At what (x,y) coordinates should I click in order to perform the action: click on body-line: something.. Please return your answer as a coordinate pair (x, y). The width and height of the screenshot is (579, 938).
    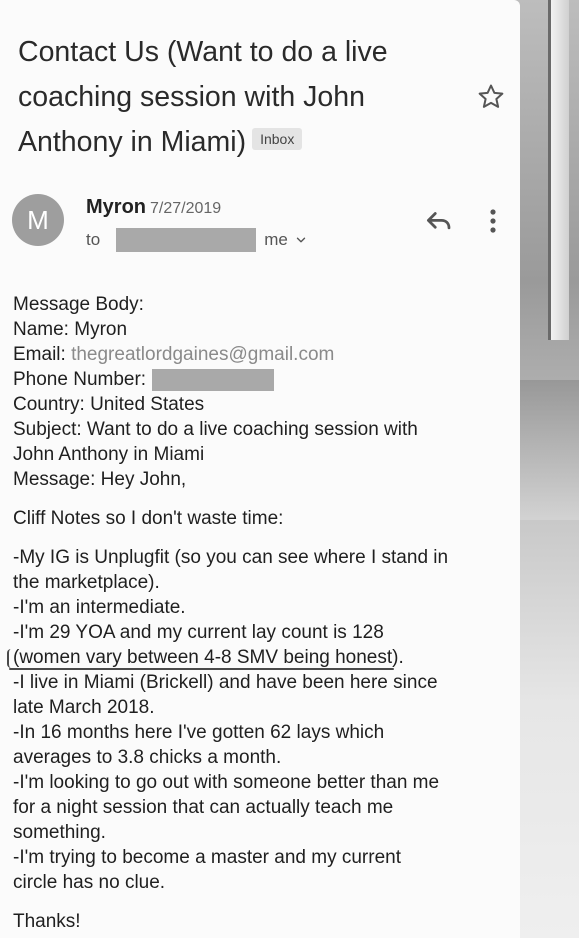
    Looking at the image, I should click on (59, 832).